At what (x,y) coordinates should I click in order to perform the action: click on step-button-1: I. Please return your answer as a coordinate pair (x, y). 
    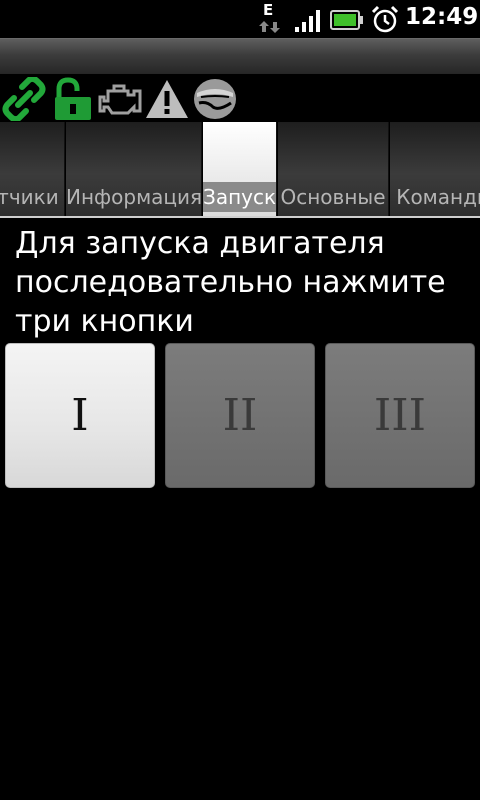
    Looking at the image, I should click on (80, 415).